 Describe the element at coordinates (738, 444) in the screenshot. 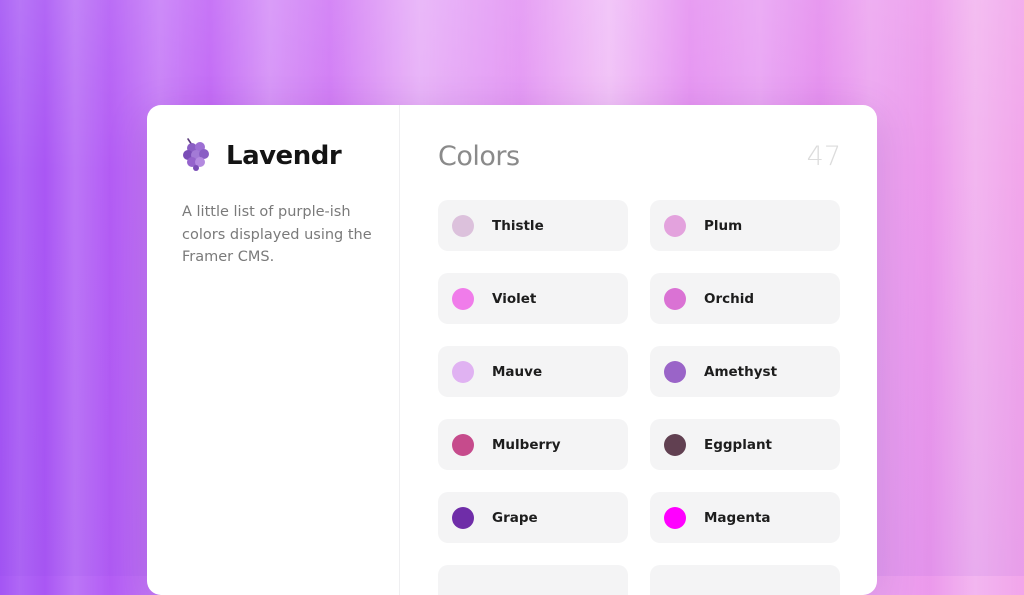

I see `color-name: Eggplant` at that location.